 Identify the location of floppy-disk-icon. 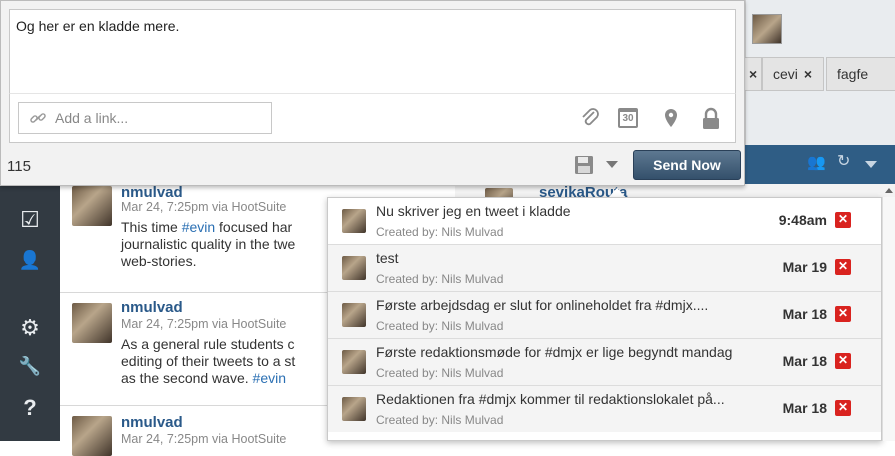
(584, 165).